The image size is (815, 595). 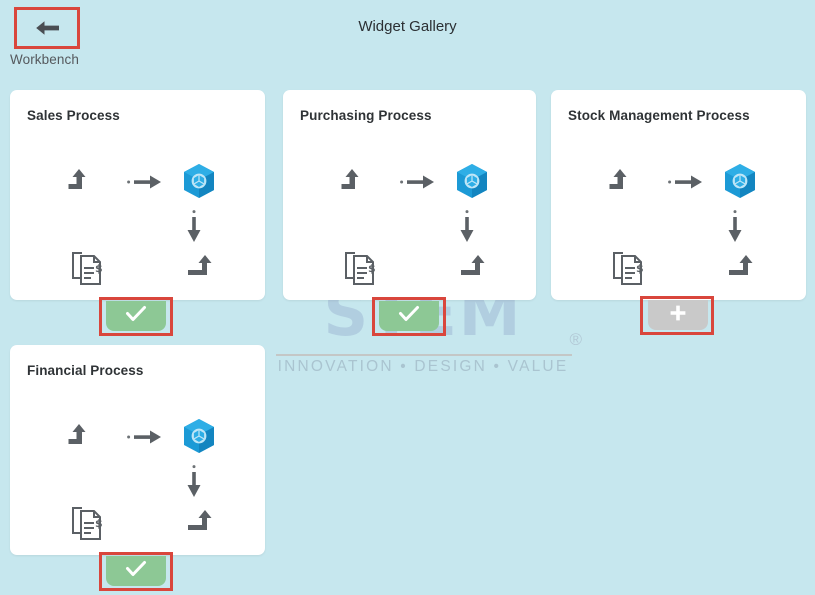 I want to click on card-action-button-stock-management-process, so click(x=678, y=315).